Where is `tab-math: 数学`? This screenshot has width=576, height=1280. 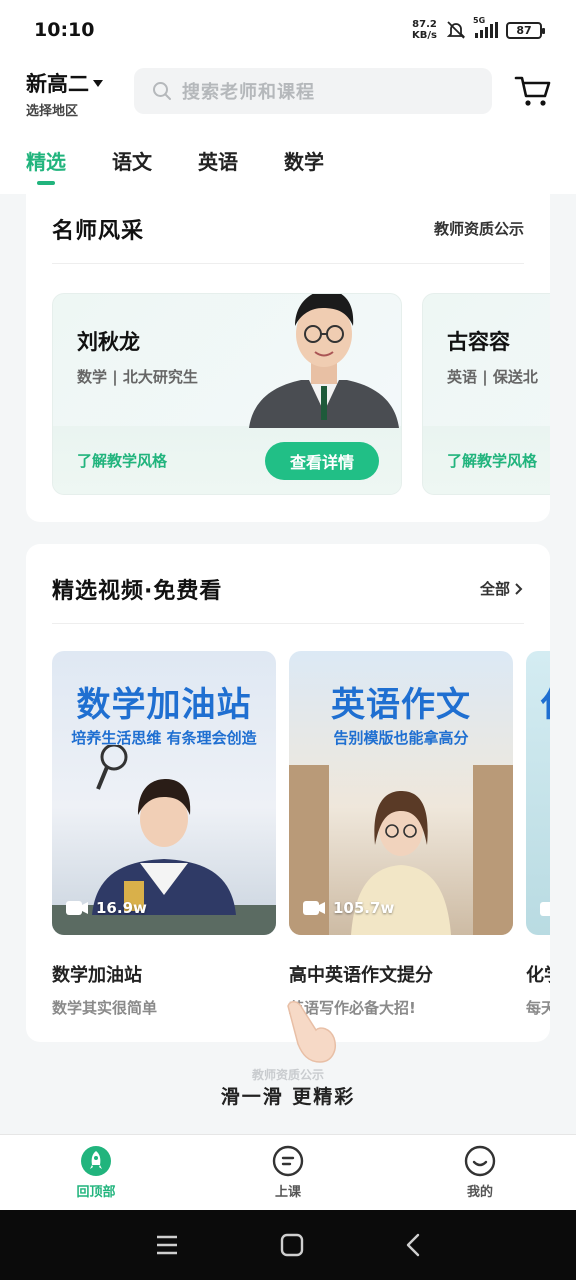
tab-math: 数学 is located at coordinates (304, 165).